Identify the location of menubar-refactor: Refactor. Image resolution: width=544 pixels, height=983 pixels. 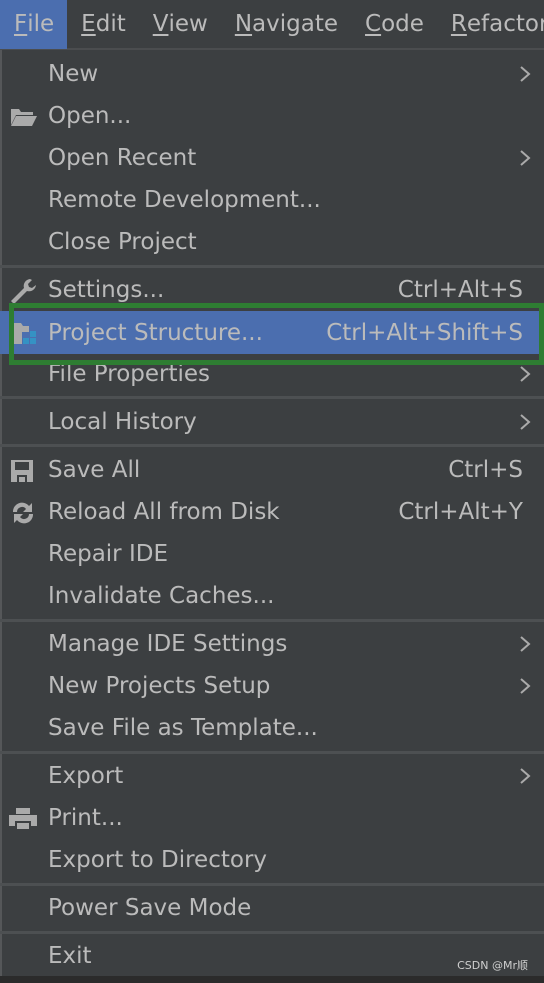
(490, 24).